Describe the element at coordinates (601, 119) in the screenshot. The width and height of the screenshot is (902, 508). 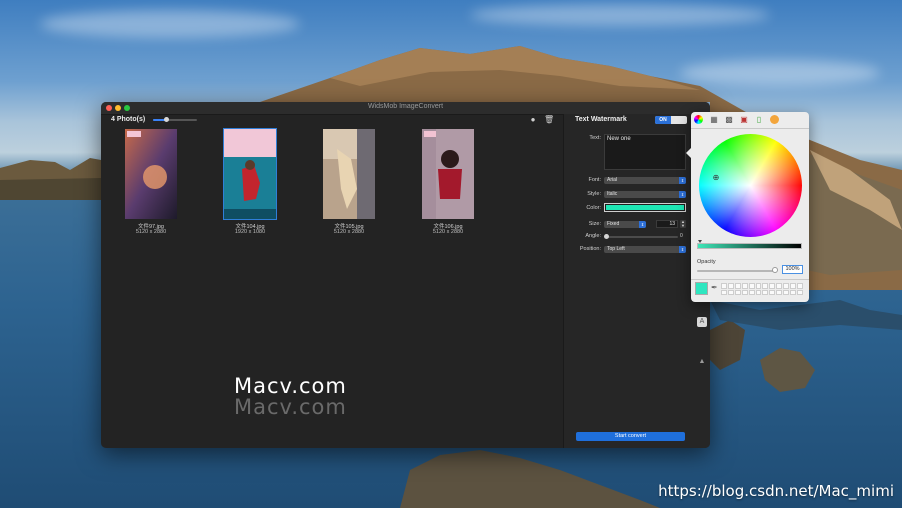
I see `panel-title: Text Watermark` at that location.